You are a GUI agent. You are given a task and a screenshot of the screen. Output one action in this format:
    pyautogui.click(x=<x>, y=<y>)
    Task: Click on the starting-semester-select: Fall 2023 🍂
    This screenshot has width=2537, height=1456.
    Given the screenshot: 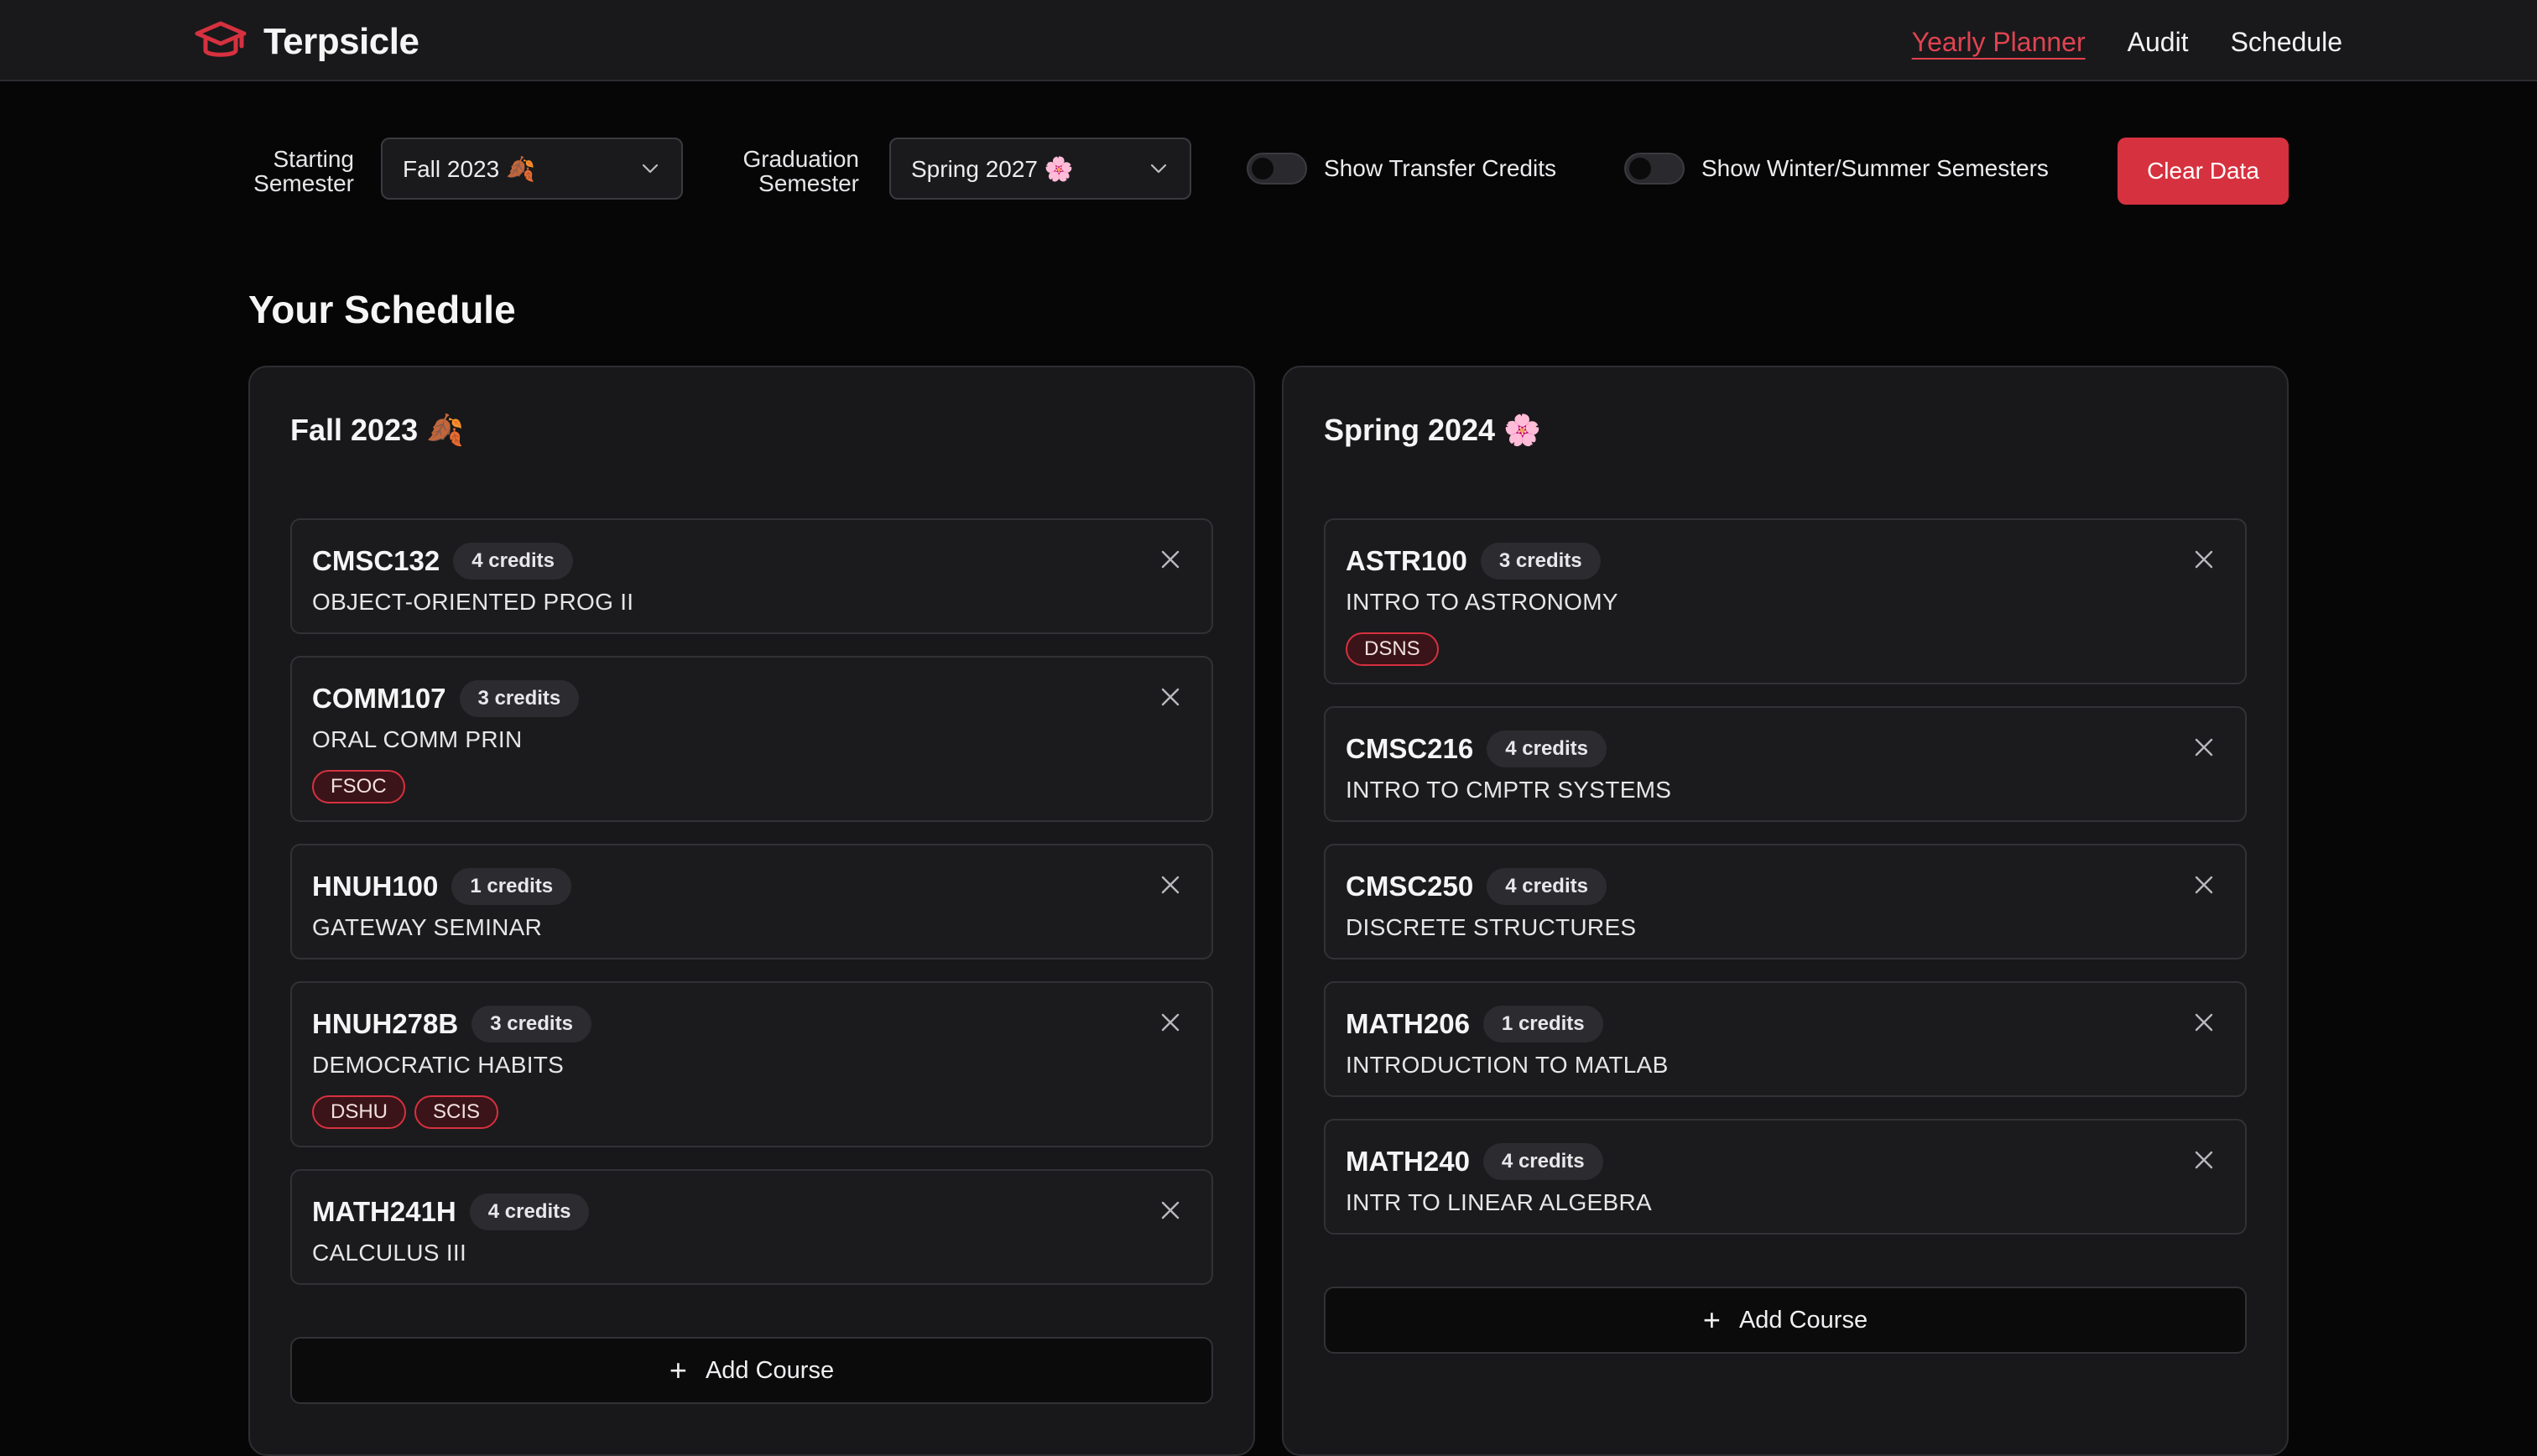 What is the action you would take?
    pyautogui.click(x=532, y=169)
    